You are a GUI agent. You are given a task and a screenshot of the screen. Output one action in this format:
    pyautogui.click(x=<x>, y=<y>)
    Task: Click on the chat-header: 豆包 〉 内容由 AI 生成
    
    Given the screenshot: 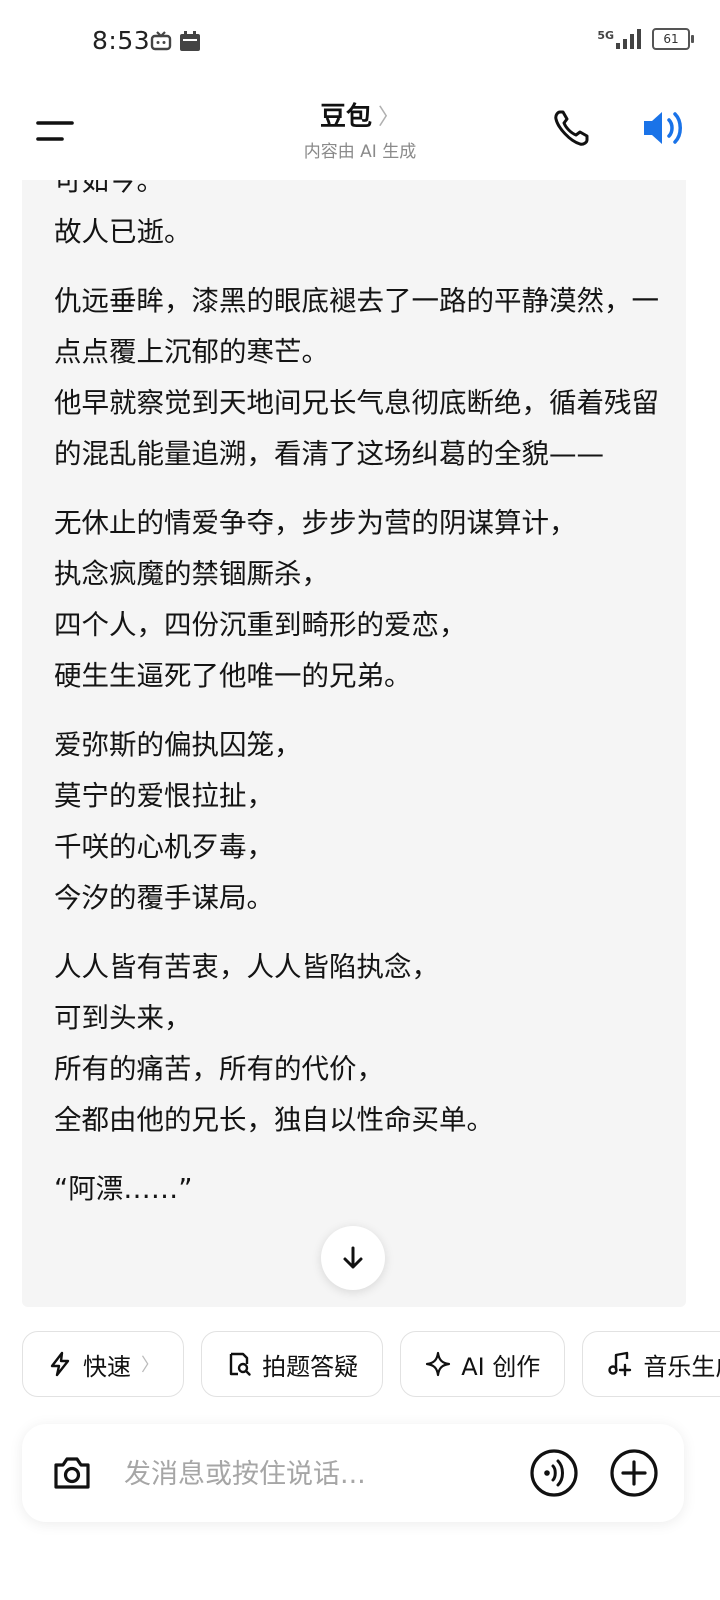 What is the action you would take?
    pyautogui.click(x=360, y=132)
    